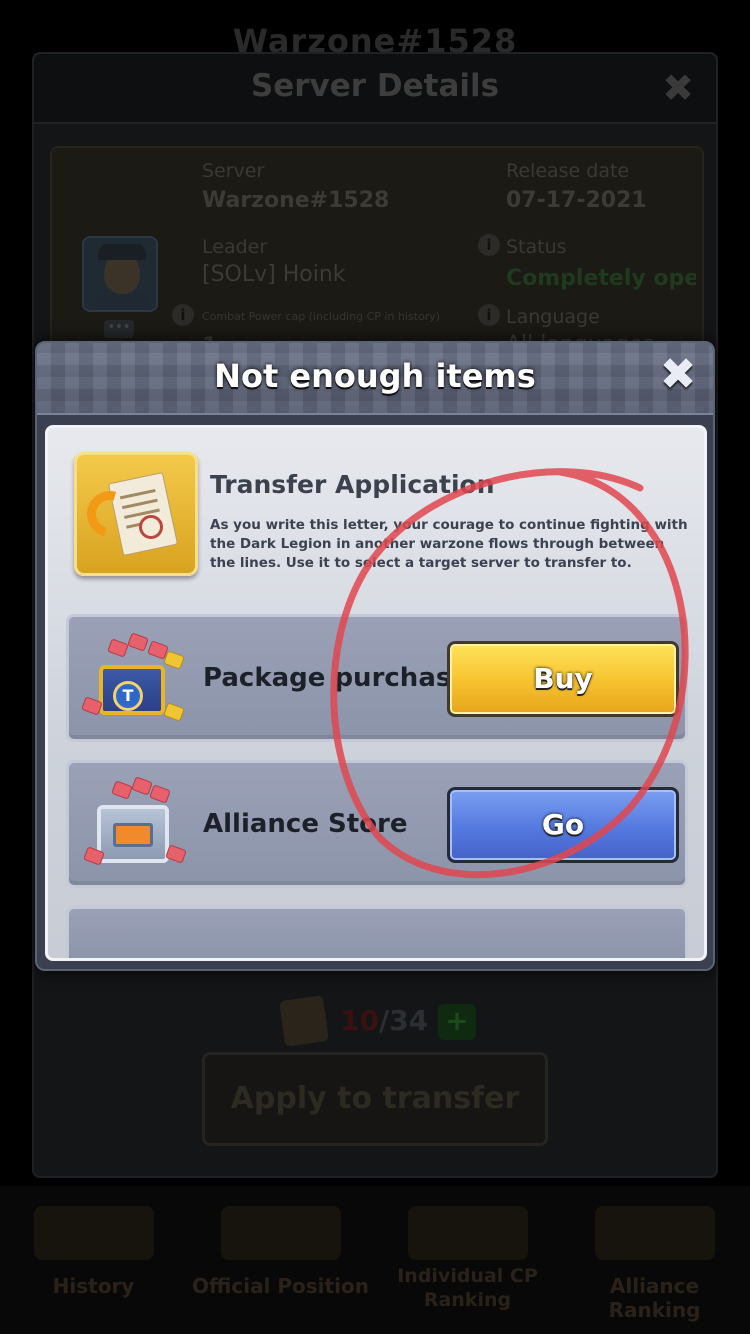 Image resolution: width=750 pixels, height=1334 pixels. I want to click on release-date-value: 07-17-2021, so click(576, 200).